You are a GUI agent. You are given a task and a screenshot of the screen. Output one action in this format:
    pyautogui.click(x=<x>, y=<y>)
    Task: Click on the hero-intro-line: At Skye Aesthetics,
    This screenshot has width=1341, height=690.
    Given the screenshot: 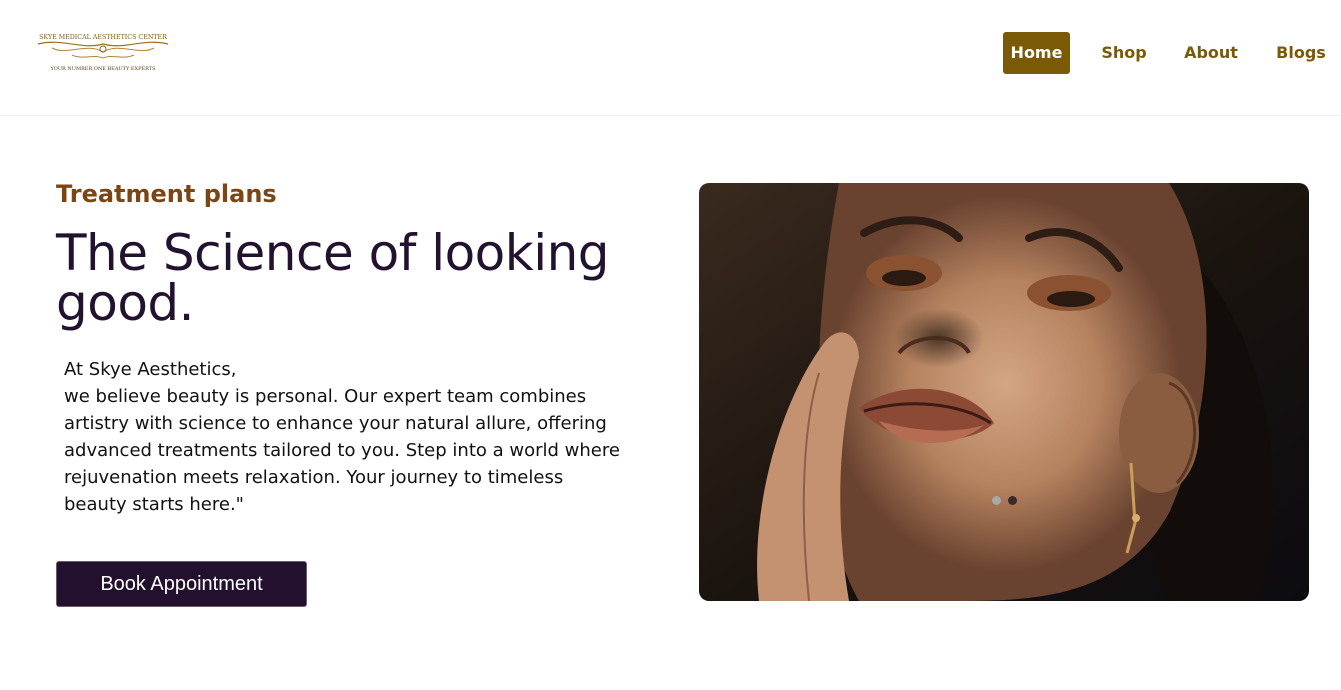 What is the action you would take?
    pyautogui.click(x=150, y=369)
    